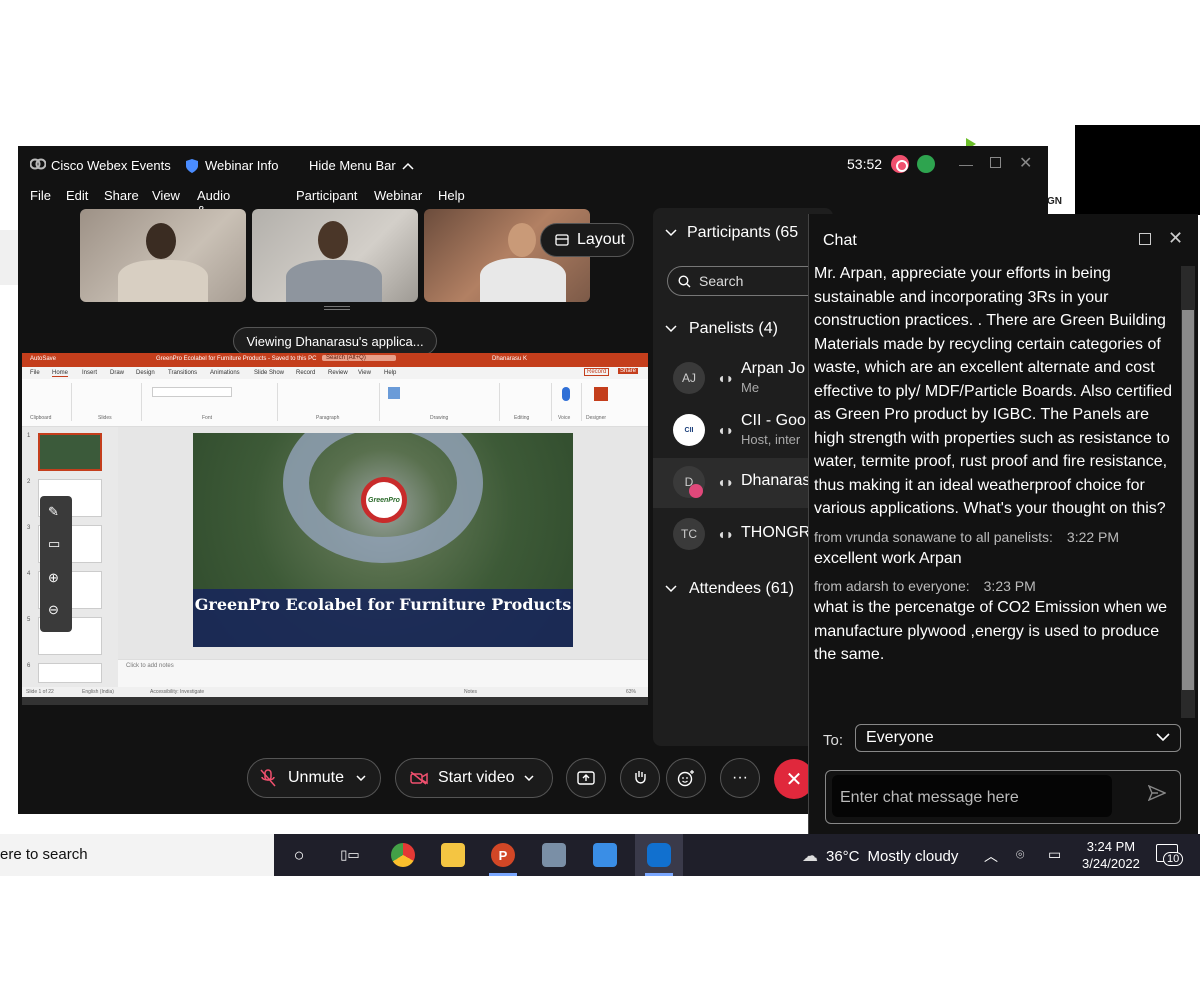 This screenshot has height=1000, width=1200. I want to click on menu-share: Share, so click(121, 195).